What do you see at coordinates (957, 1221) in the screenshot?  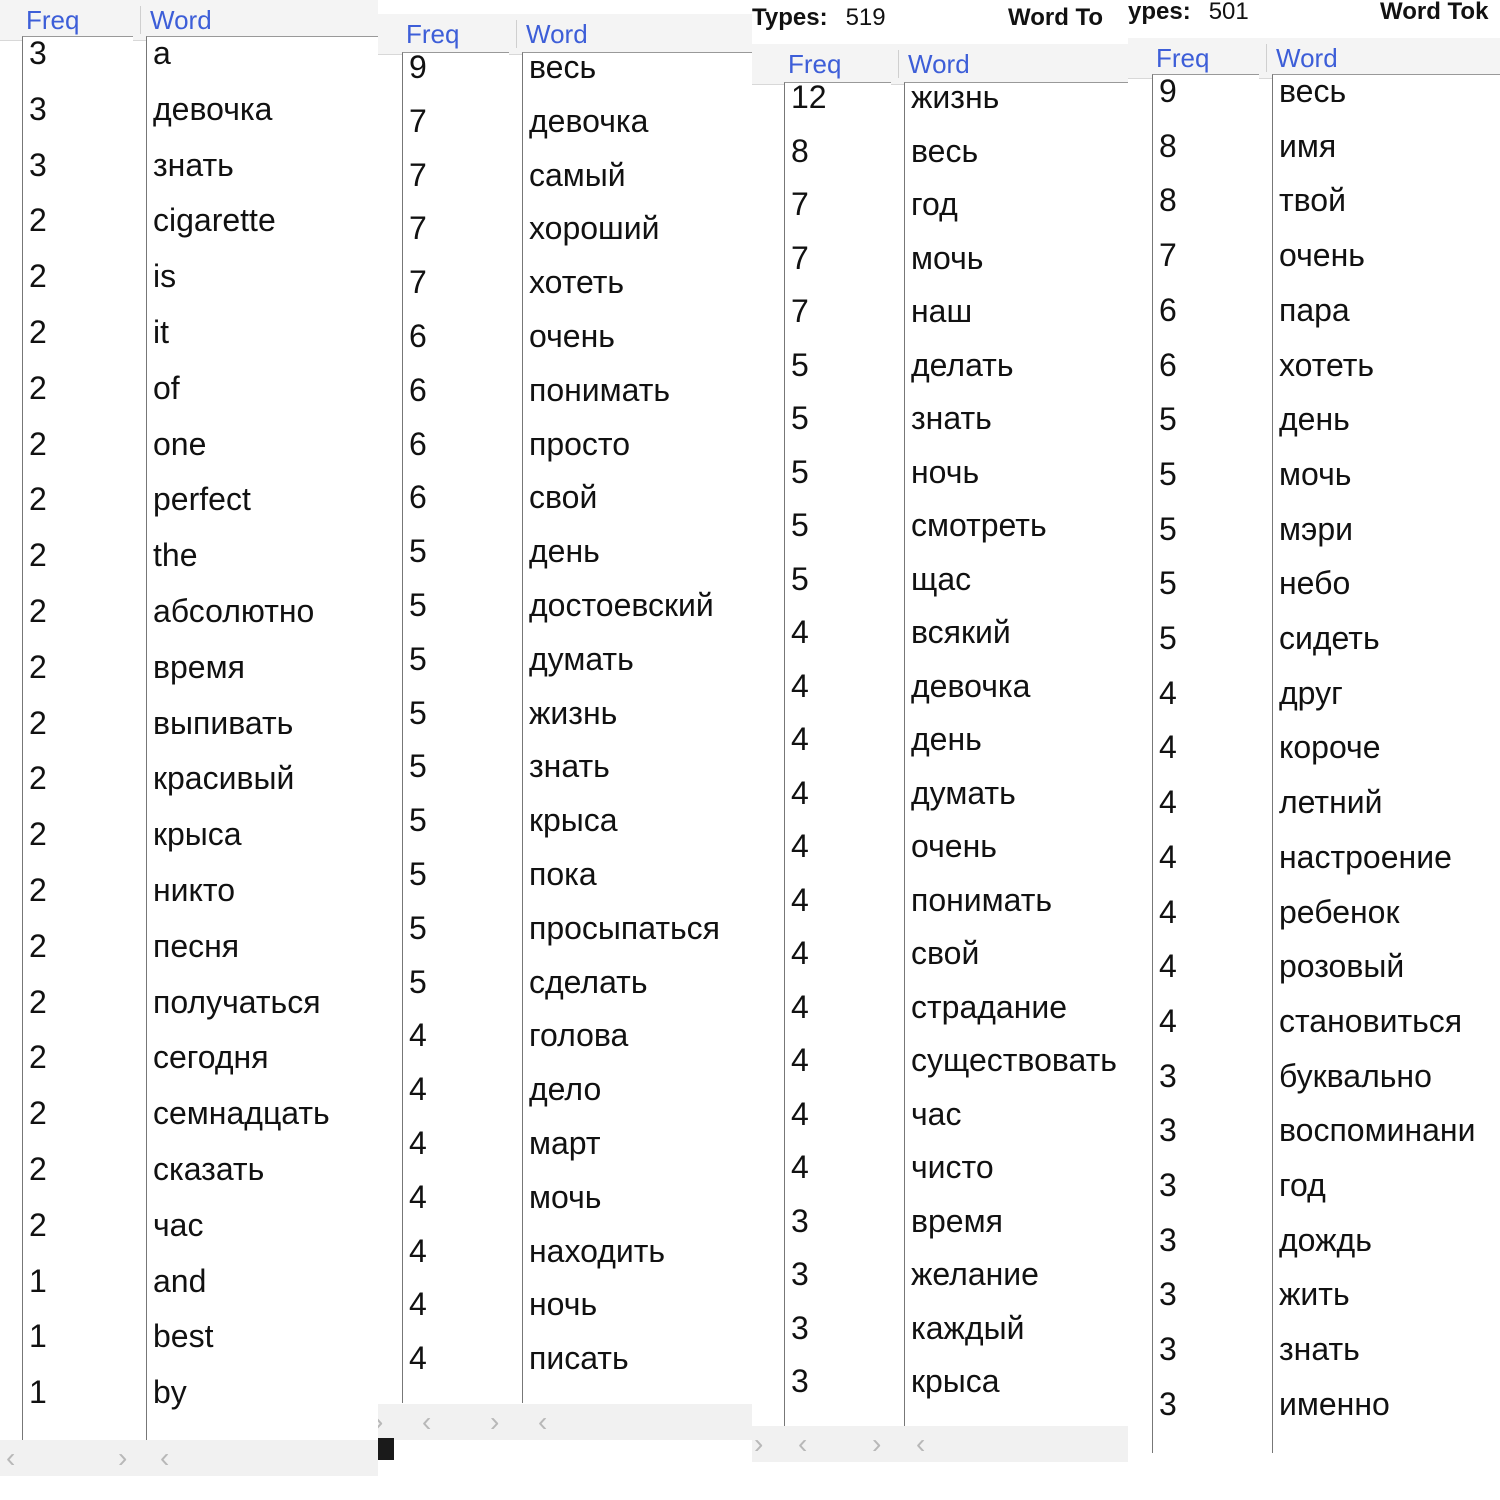 I see `word-cell: время` at bounding box center [957, 1221].